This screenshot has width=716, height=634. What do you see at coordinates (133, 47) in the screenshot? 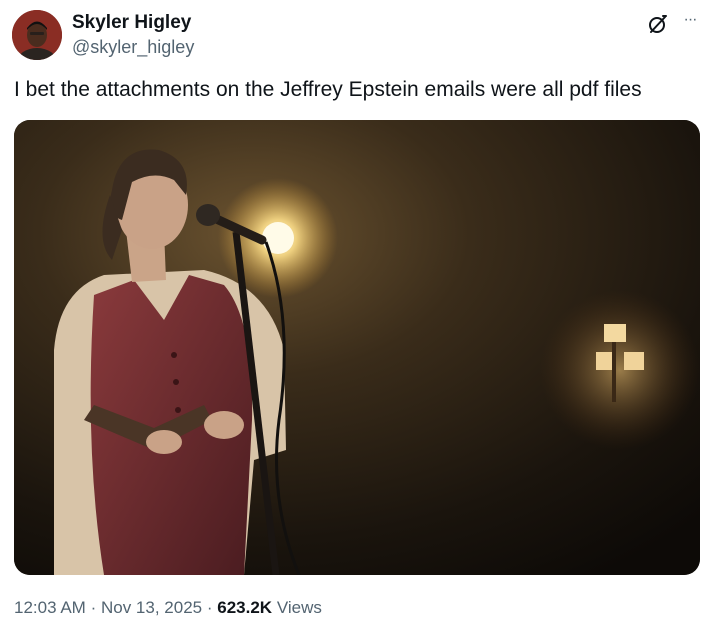
I see `user-handle: @skyler_higley` at bounding box center [133, 47].